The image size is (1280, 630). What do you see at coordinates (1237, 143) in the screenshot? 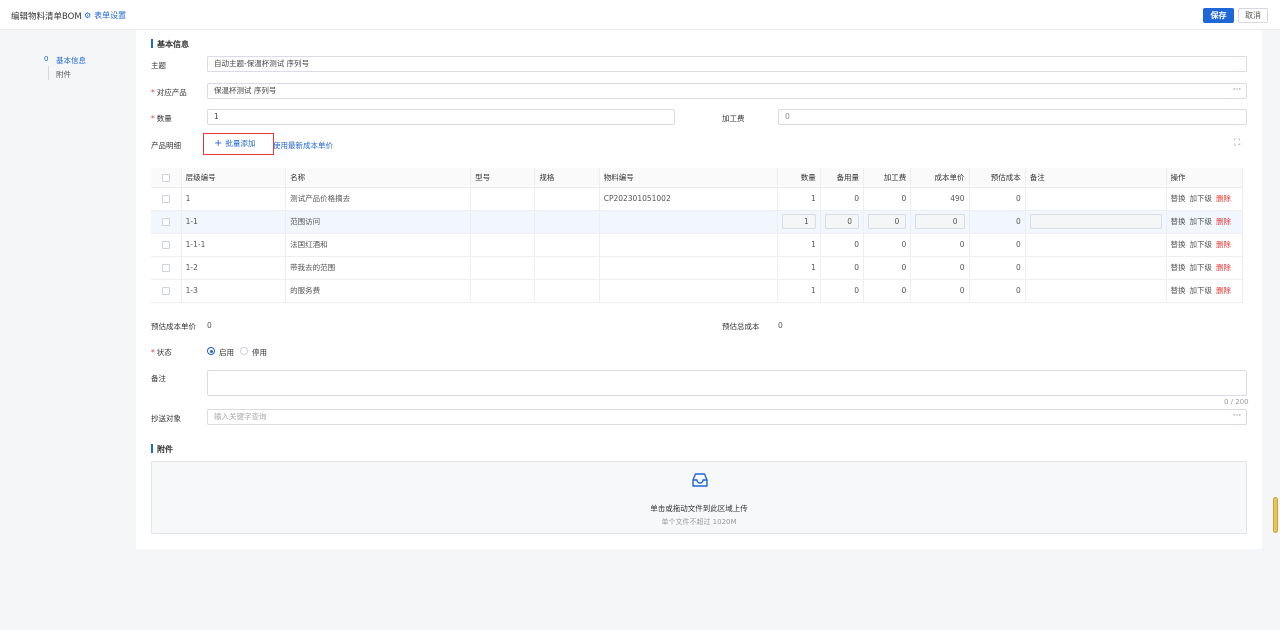
I see `fullscreen-icon: ⛶` at bounding box center [1237, 143].